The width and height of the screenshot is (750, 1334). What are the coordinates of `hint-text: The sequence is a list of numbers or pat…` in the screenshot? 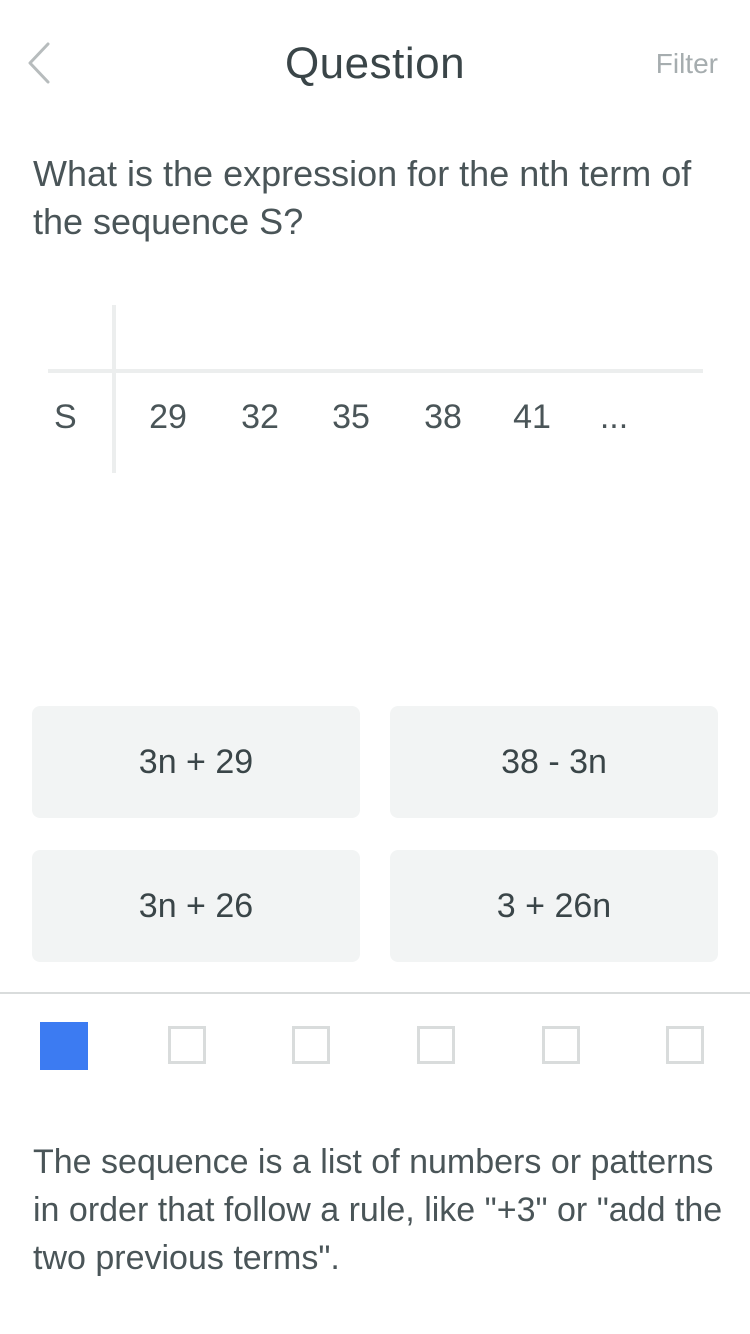 It's located at (378, 1210).